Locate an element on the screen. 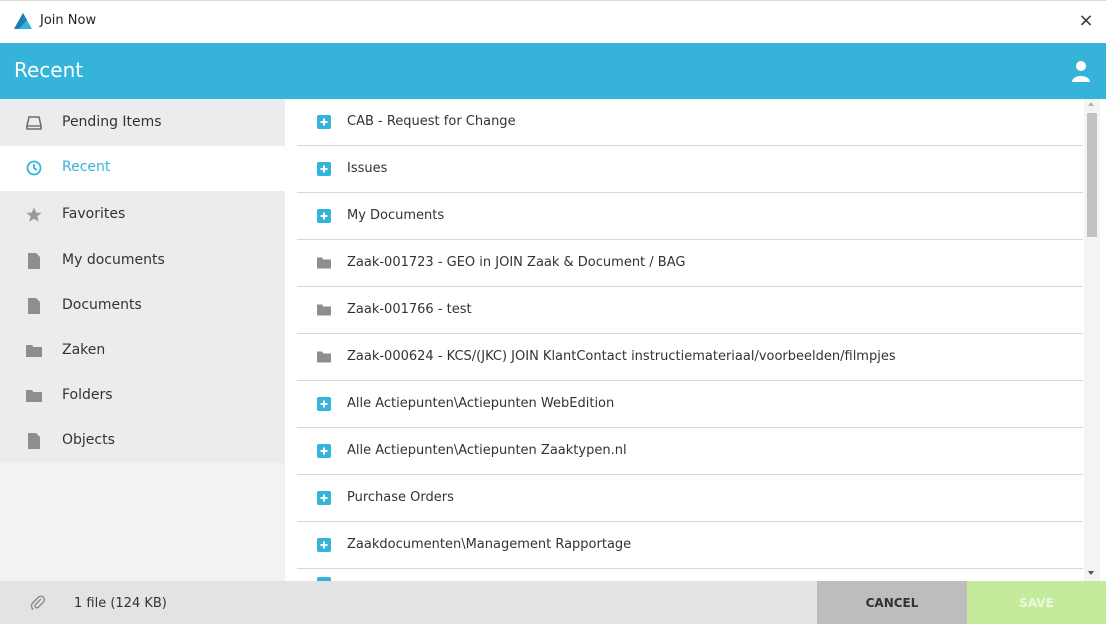 The width and height of the screenshot is (1106, 624). sidebar-item-pending-items: Pending Items is located at coordinates (142, 123).